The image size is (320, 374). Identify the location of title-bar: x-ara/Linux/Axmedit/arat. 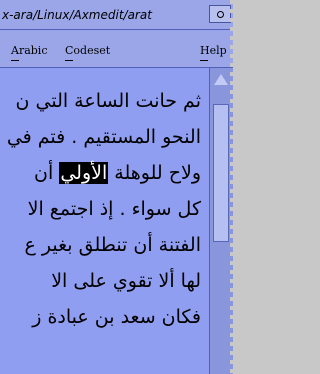
(116, 15).